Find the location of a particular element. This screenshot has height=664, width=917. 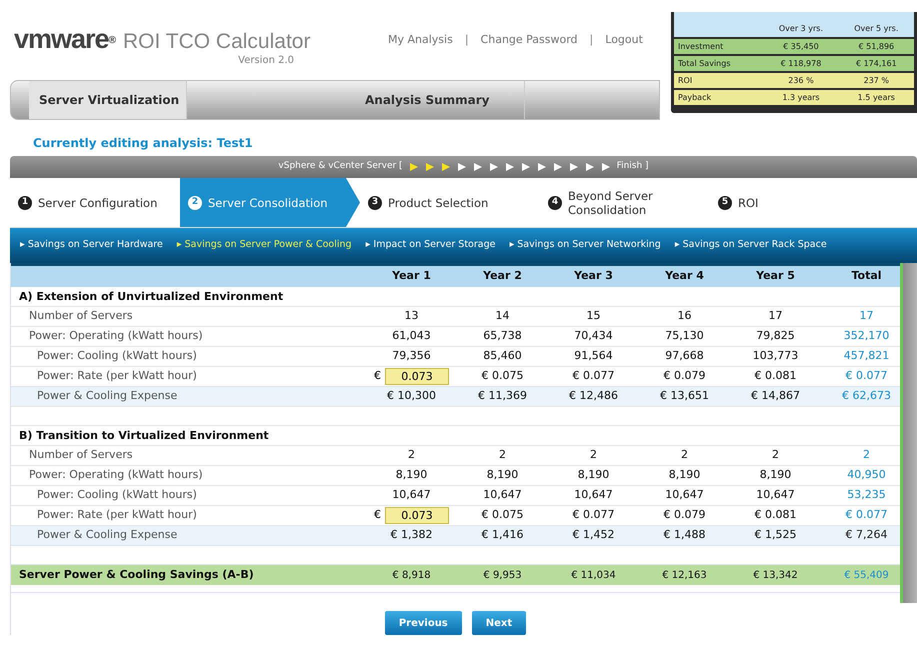

table-cell-text: 15 is located at coordinates (594, 316).